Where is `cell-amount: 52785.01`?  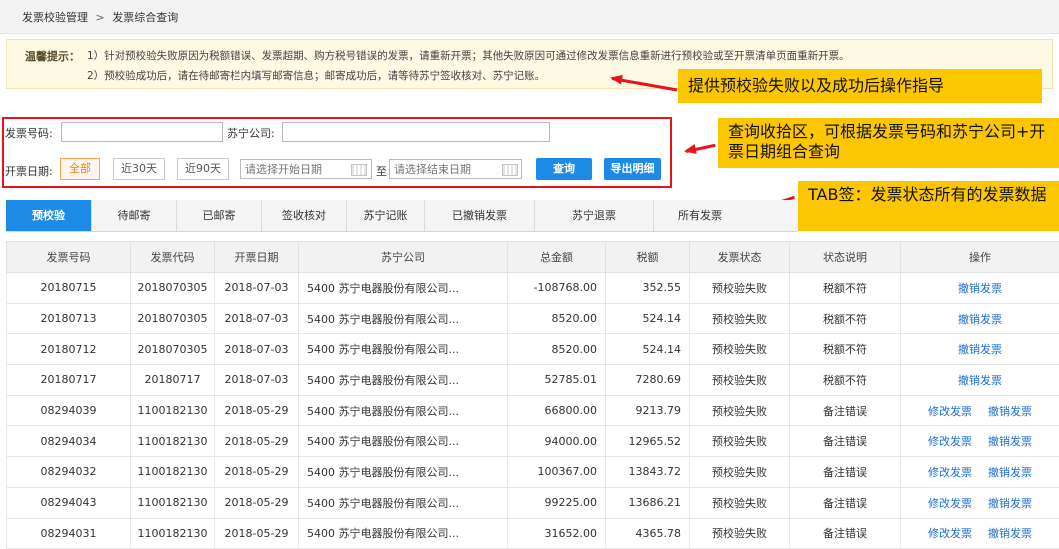 cell-amount: 52785.01 is located at coordinates (556, 380).